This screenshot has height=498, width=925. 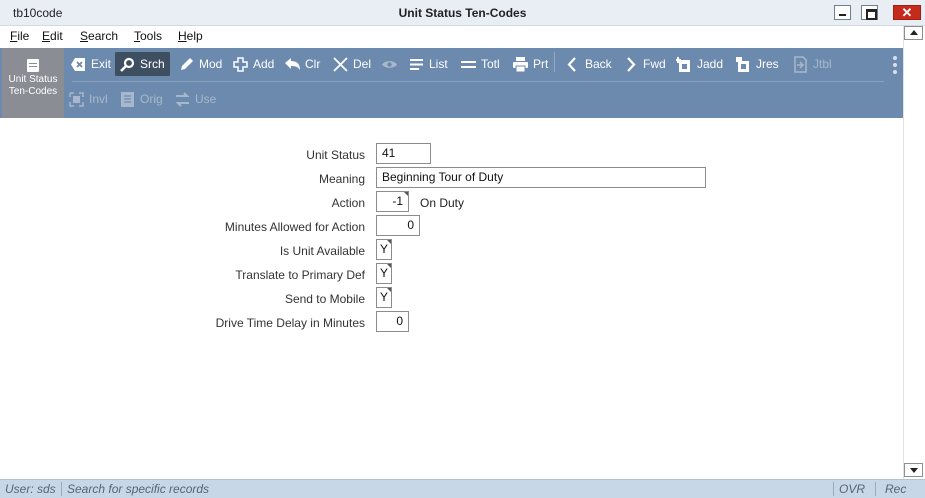 I want to click on menu-tools: Tools, so click(x=148, y=36).